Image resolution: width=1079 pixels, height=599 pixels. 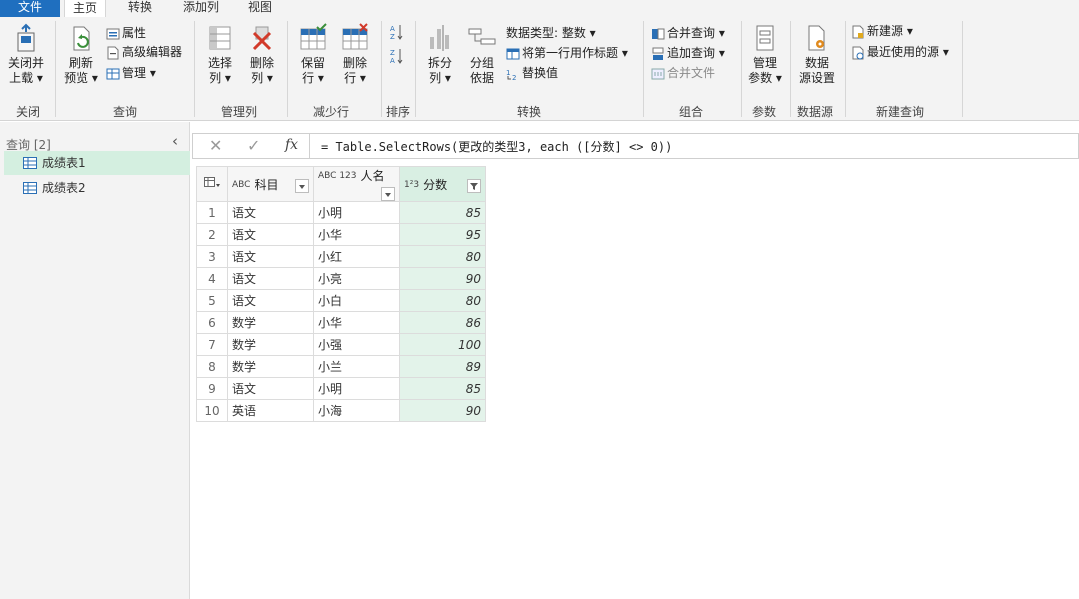 I want to click on table-row: 4 语文 小亮 90, so click(x=341, y=278).